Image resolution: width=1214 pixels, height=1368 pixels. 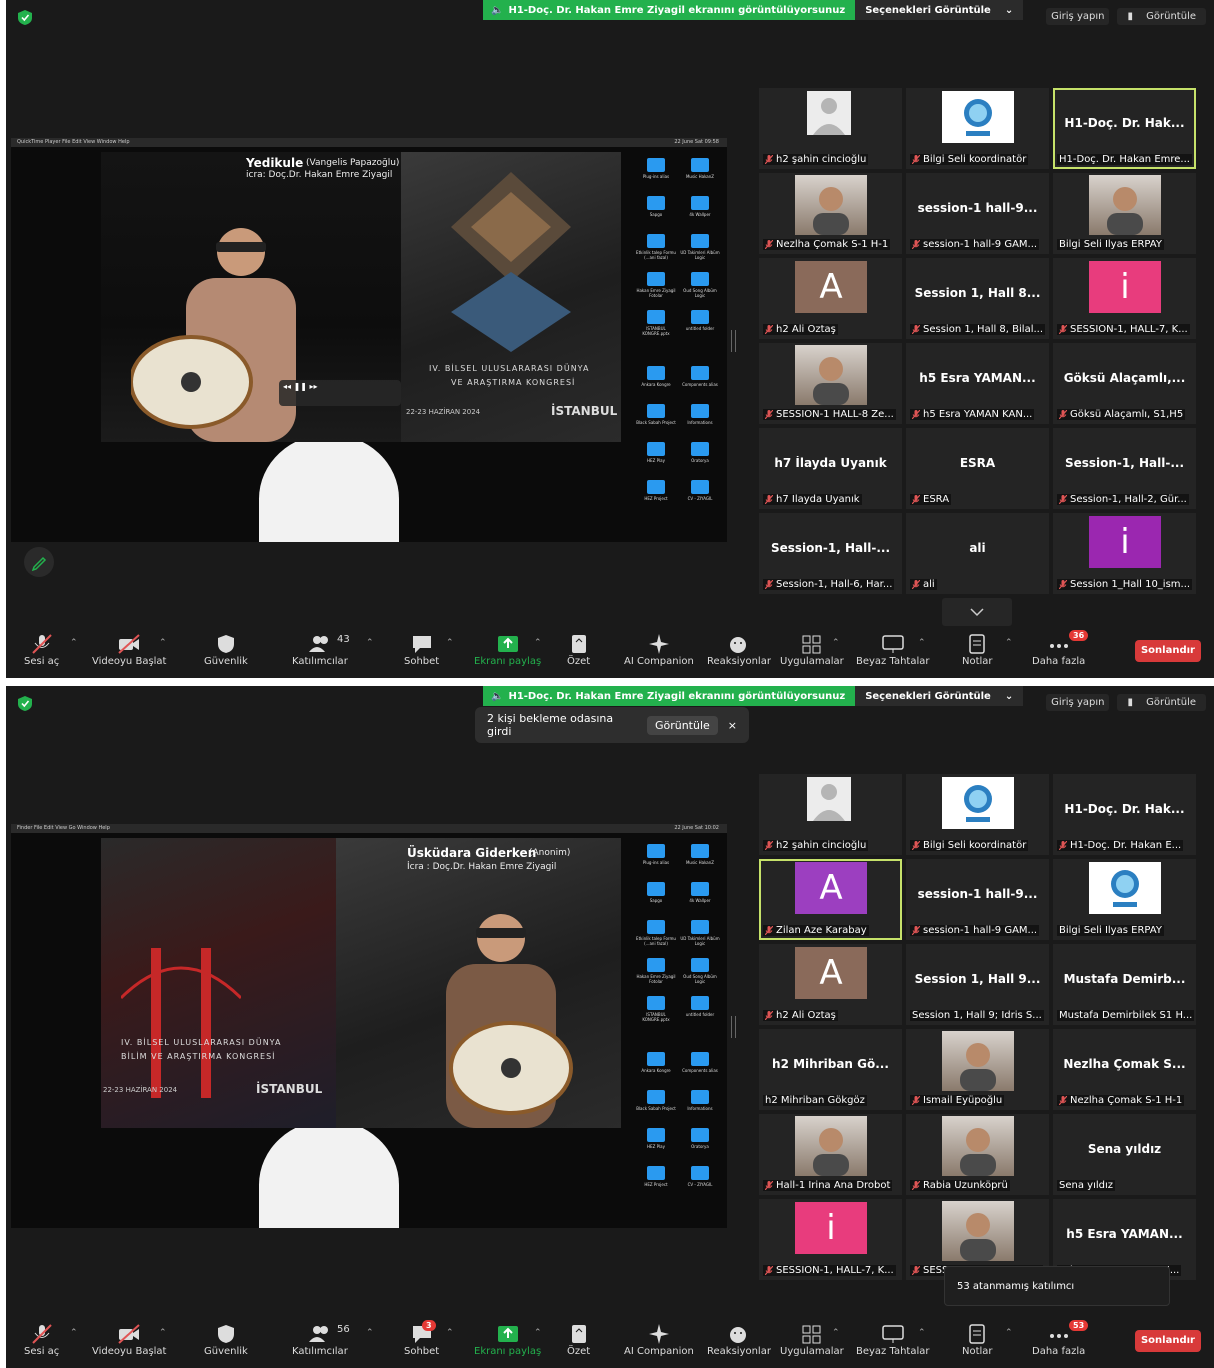 I want to click on notification-view-button: Görüntüle, so click(x=682, y=725).